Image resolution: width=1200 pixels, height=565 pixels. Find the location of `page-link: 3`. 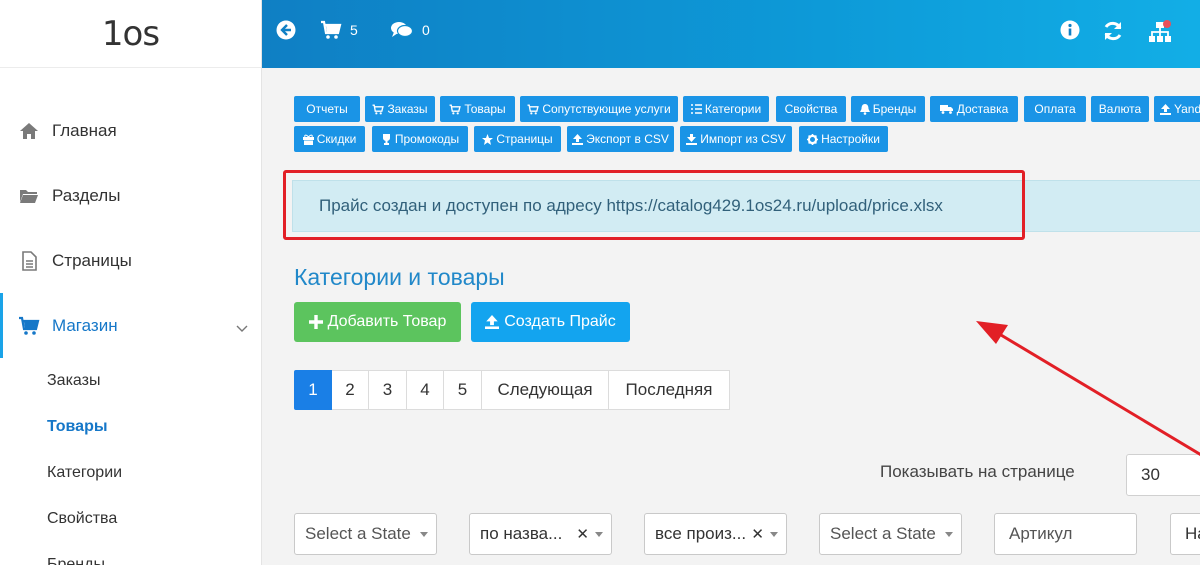

page-link: 3 is located at coordinates (388, 390).